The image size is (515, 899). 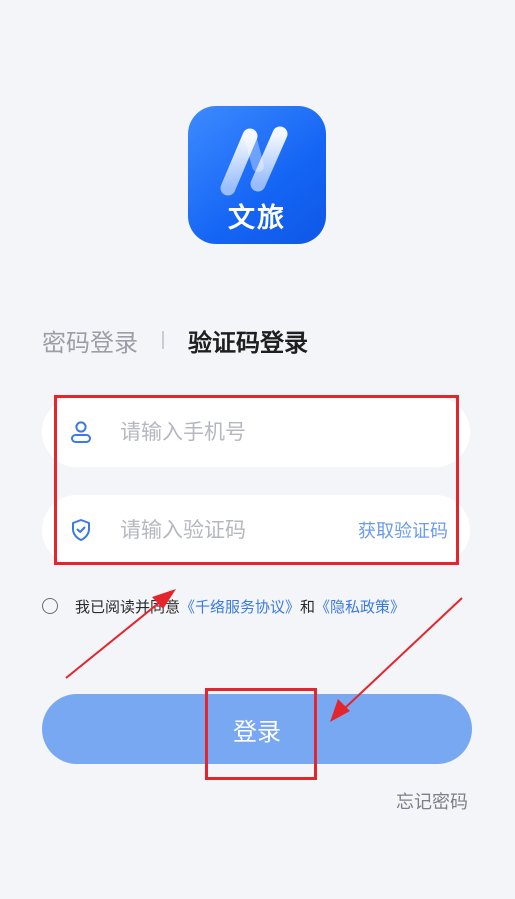 What do you see at coordinates (257, 218) in the screenshot?
I see `logo-text: 文旅` at bounding box center [257, 218].